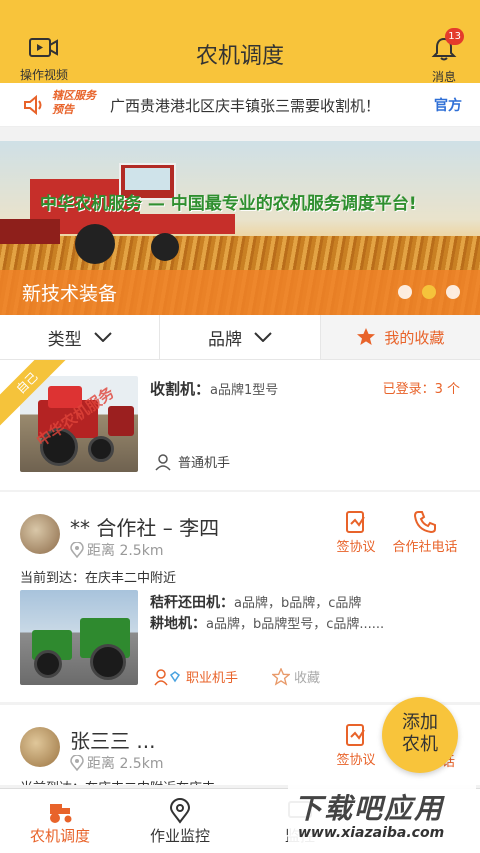  I want to click on phone-icon, so click(424, 522).